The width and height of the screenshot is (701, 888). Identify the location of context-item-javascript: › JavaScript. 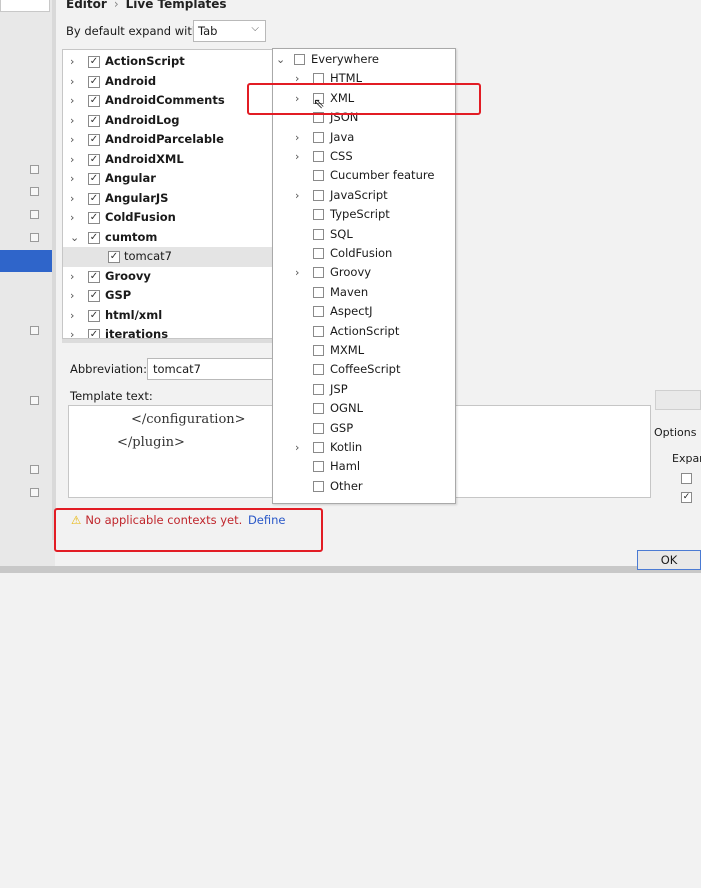
(364, 195).